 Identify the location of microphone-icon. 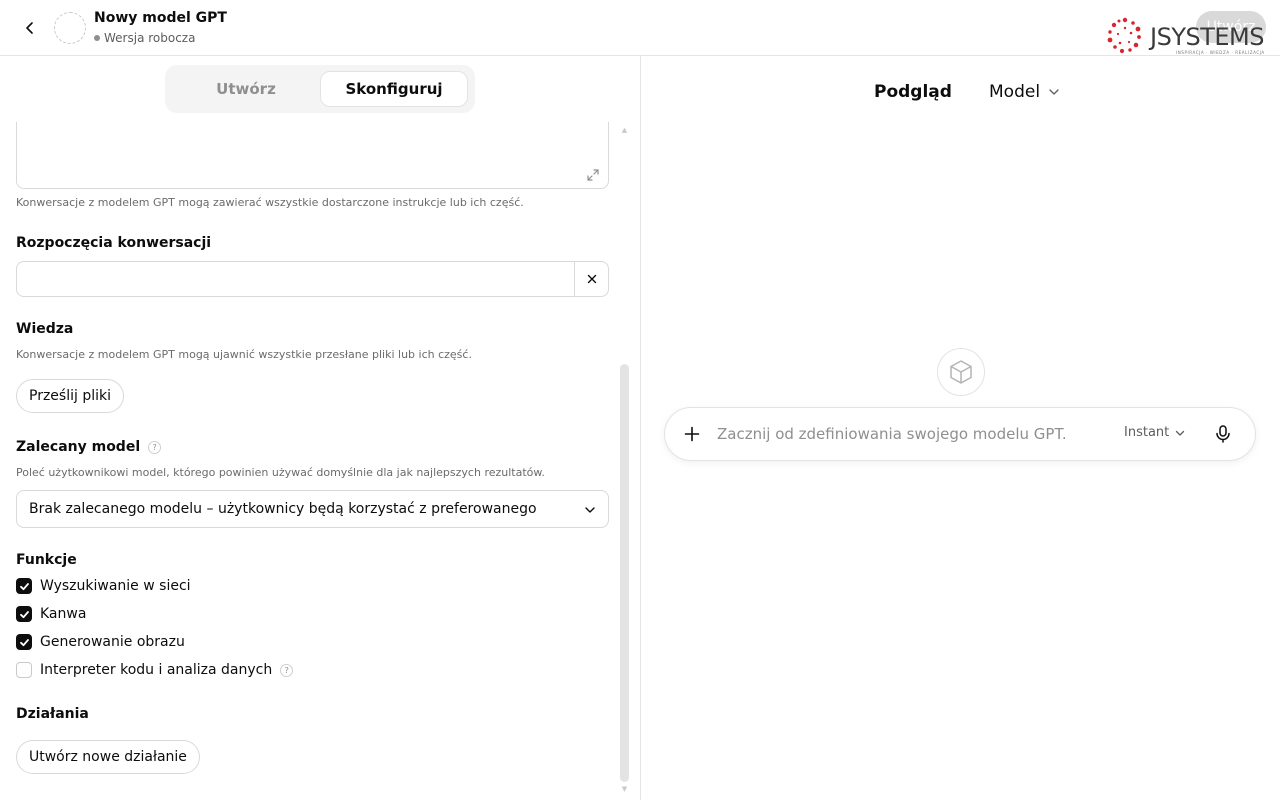
(1223, 434).